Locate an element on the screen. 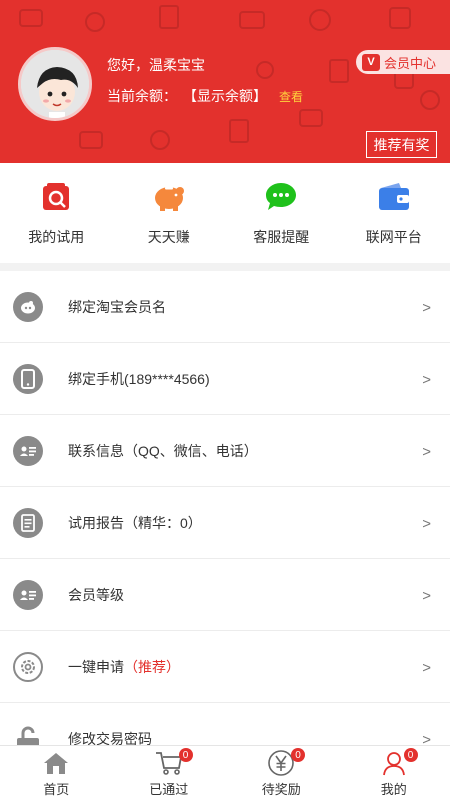 The width and height of the screenshot is (450, 800). menu-item-bind-phone: 绑定手机(189****4566) > is located at coordinates (225, 379).